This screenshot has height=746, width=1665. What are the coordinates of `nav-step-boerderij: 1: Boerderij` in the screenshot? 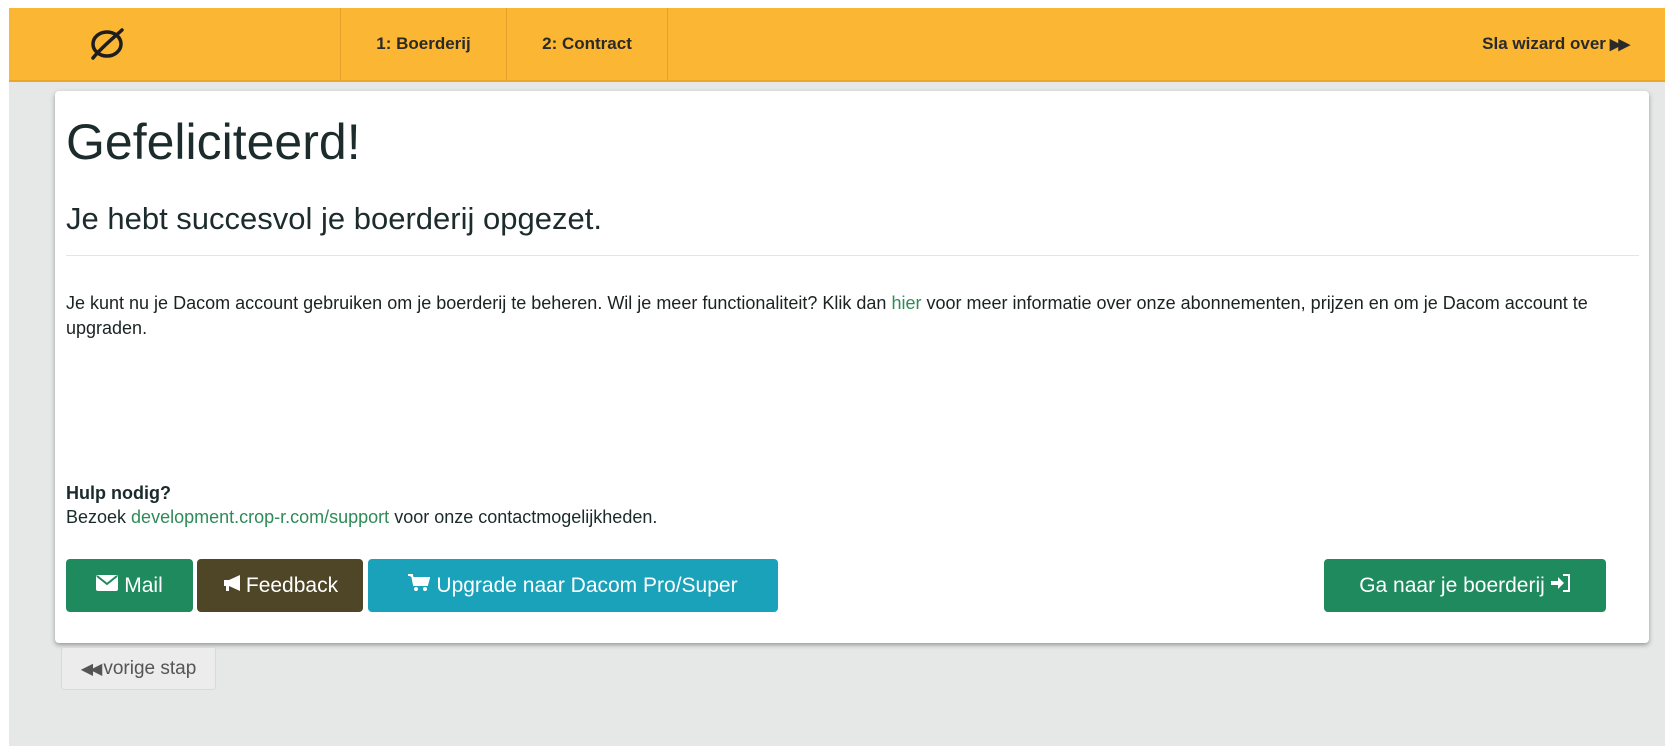 It's located at (423, 44).